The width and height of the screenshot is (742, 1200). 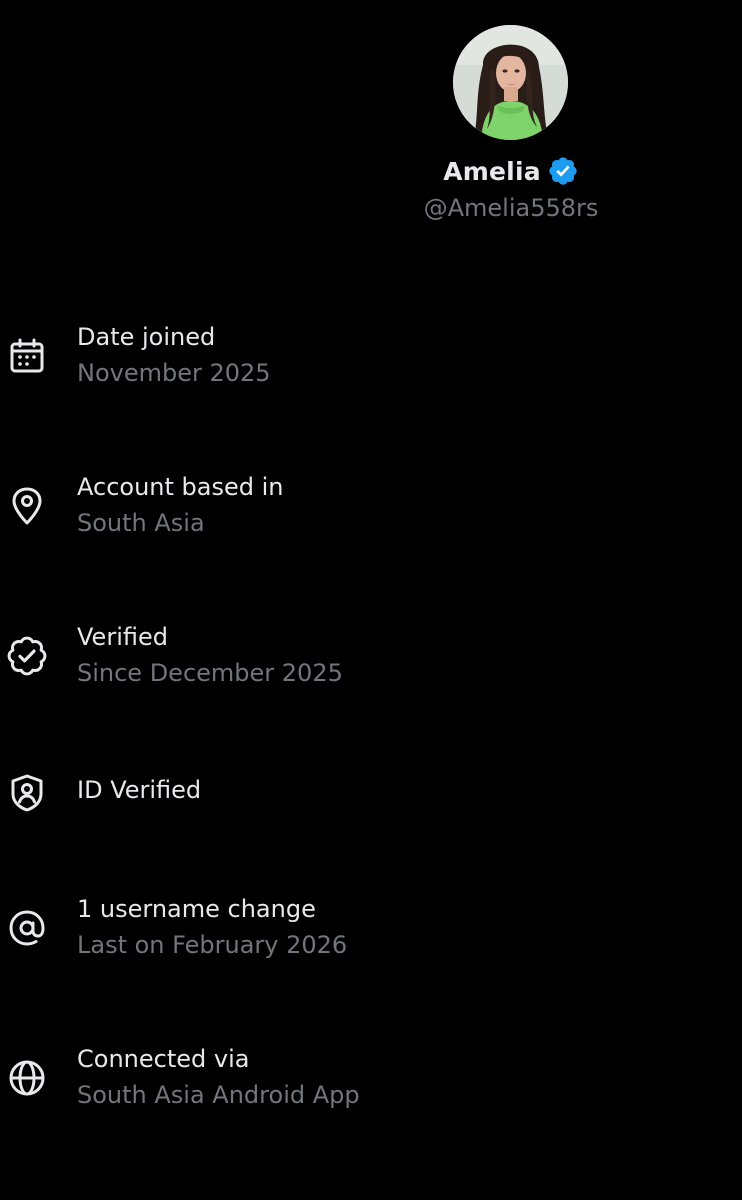 What do you see at coordinates (371, 660) in the screenshot?
I see `info-row-verified: Verified Since December 2025` at bounding box center [371, 660].